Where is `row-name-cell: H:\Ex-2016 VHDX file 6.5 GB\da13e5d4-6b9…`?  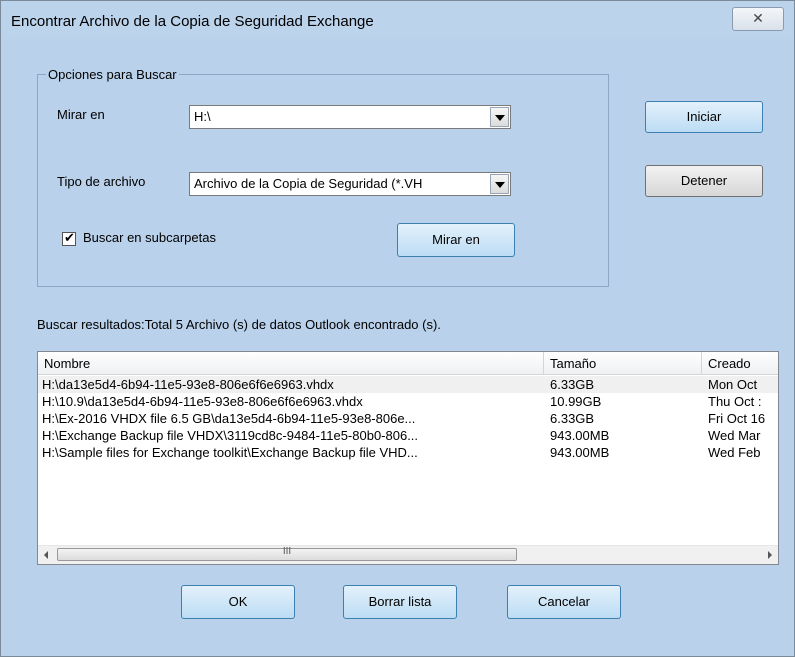
row-name-cell: H:\Ex-2016 VHDX file 6.5 GB\da13e5d4-6b9… is located at coordinates (229, 418).